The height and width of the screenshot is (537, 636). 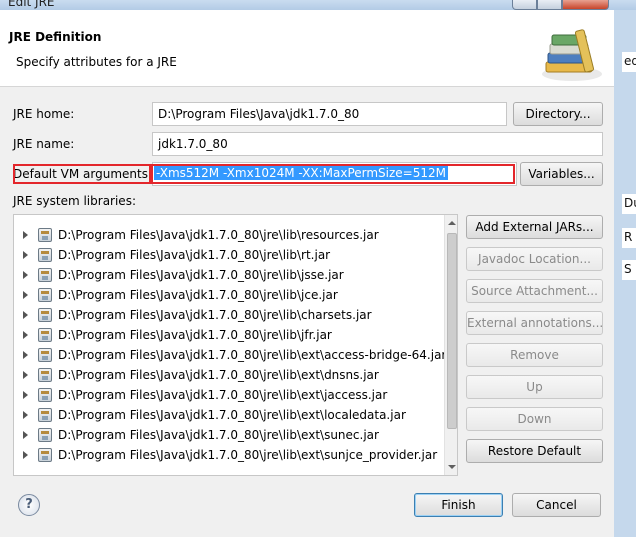 I want to click on background-text-4: S, so click(x=629, y=270).